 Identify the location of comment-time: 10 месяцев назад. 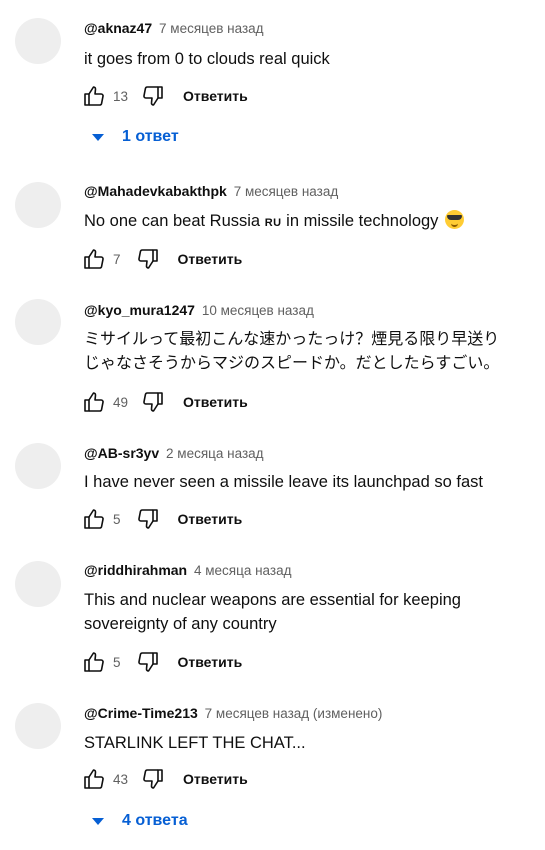
(258, 310).